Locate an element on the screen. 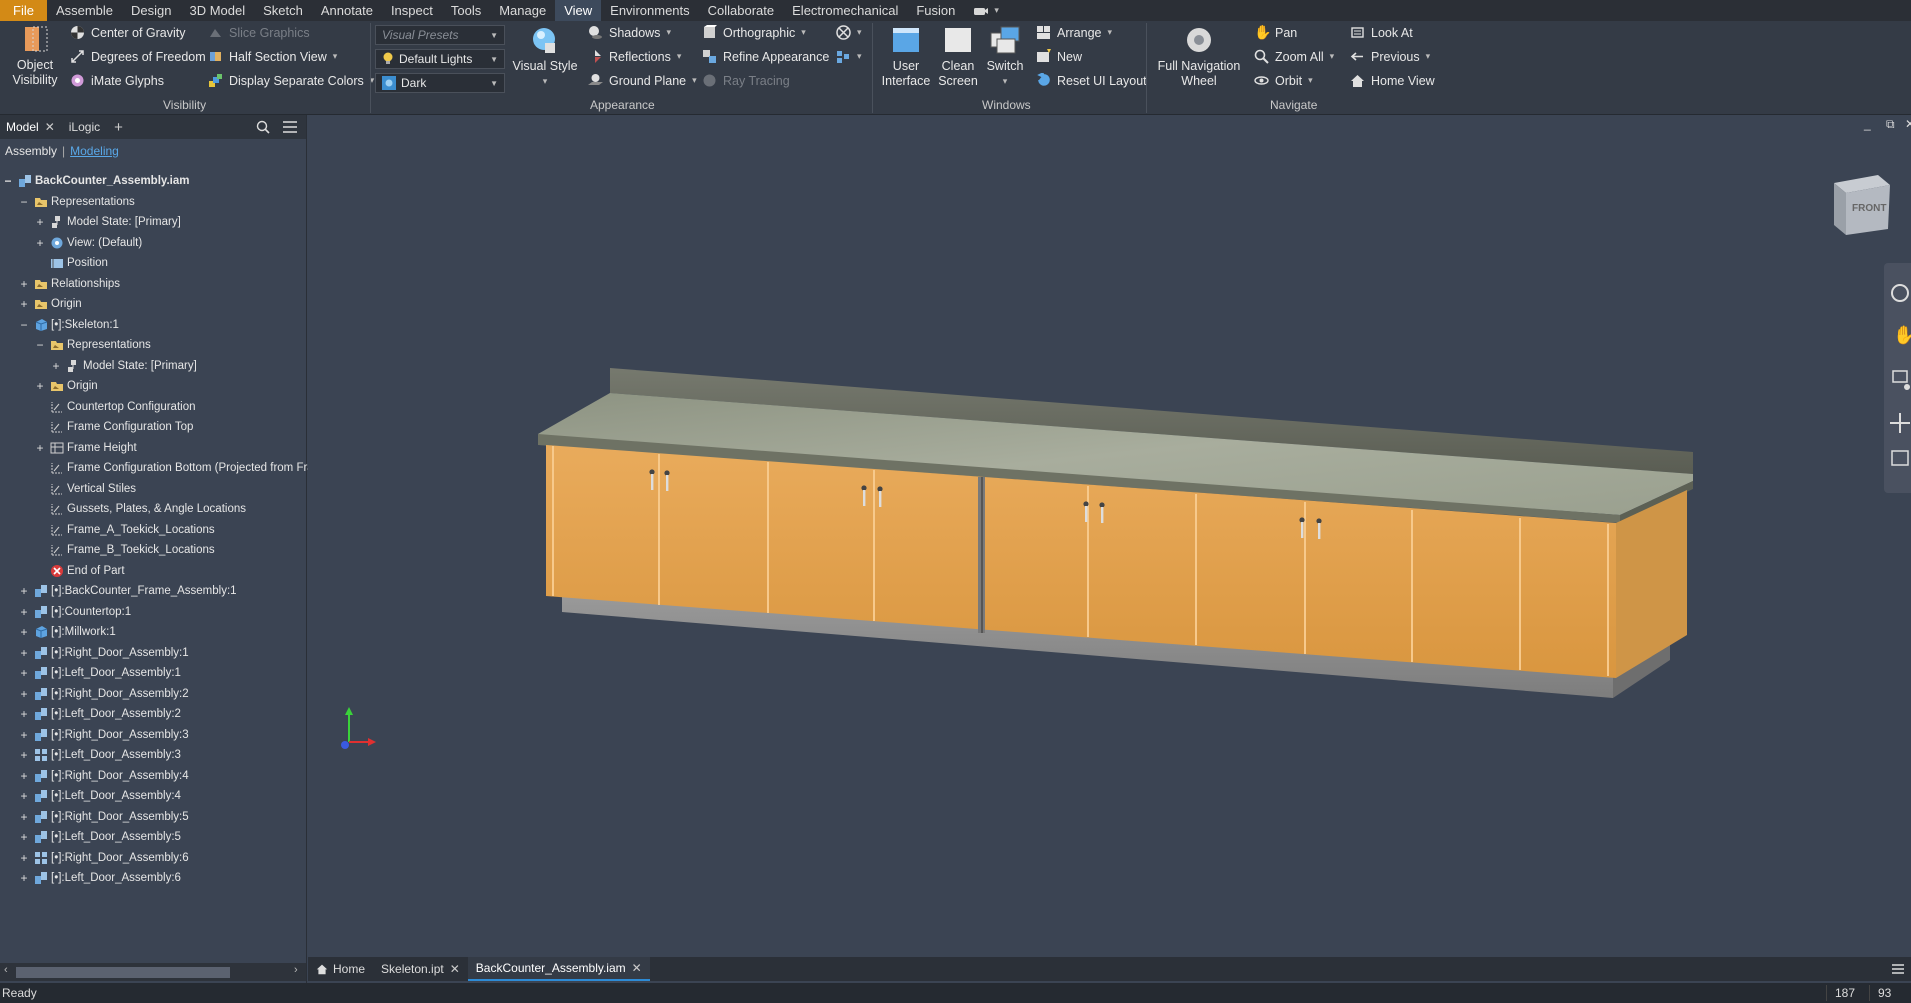 This screenshot has width=1911, height=1003. reset-ui-layout-button: Reset UI Layout is located at coordinates (1091, 80).